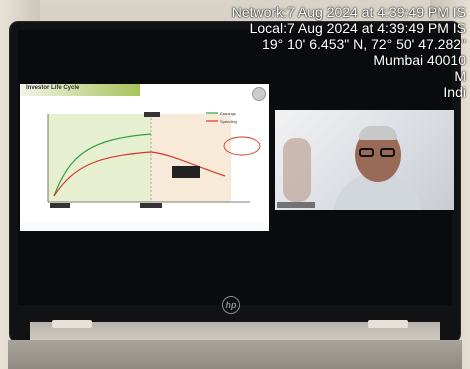 Image resolution: width=470 pixels, height=369 pixels. Describe the element at coordinates (378, 133) in the screenshot. I see `presenter-hair` at that location.